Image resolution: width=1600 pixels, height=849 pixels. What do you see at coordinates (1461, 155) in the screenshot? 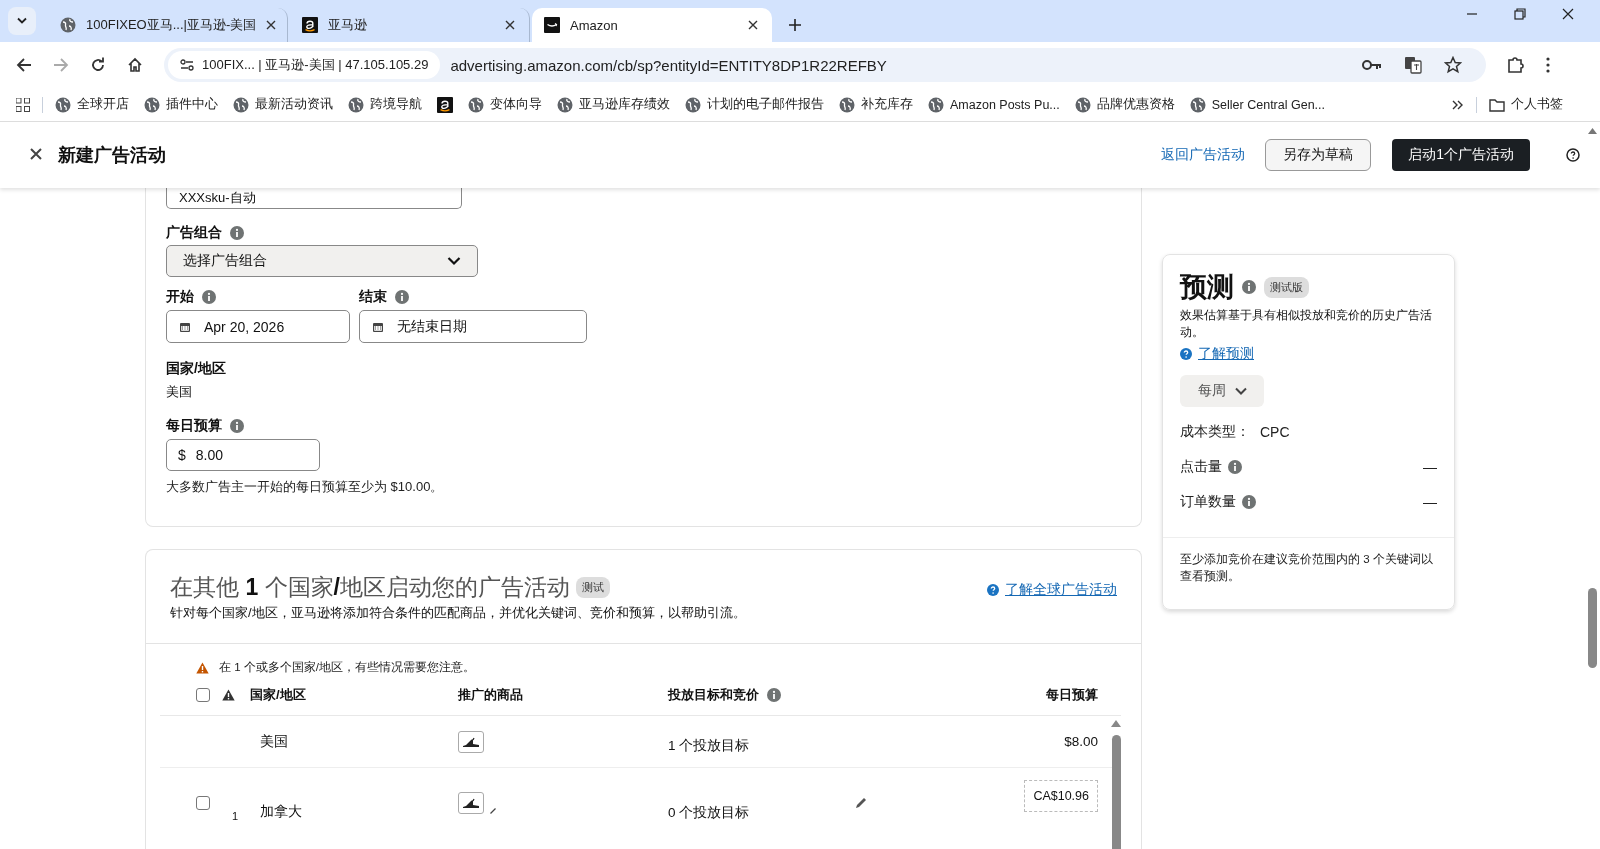
I see `launch-button: 启动1个广告活动` at bounding box center [1461, 155].